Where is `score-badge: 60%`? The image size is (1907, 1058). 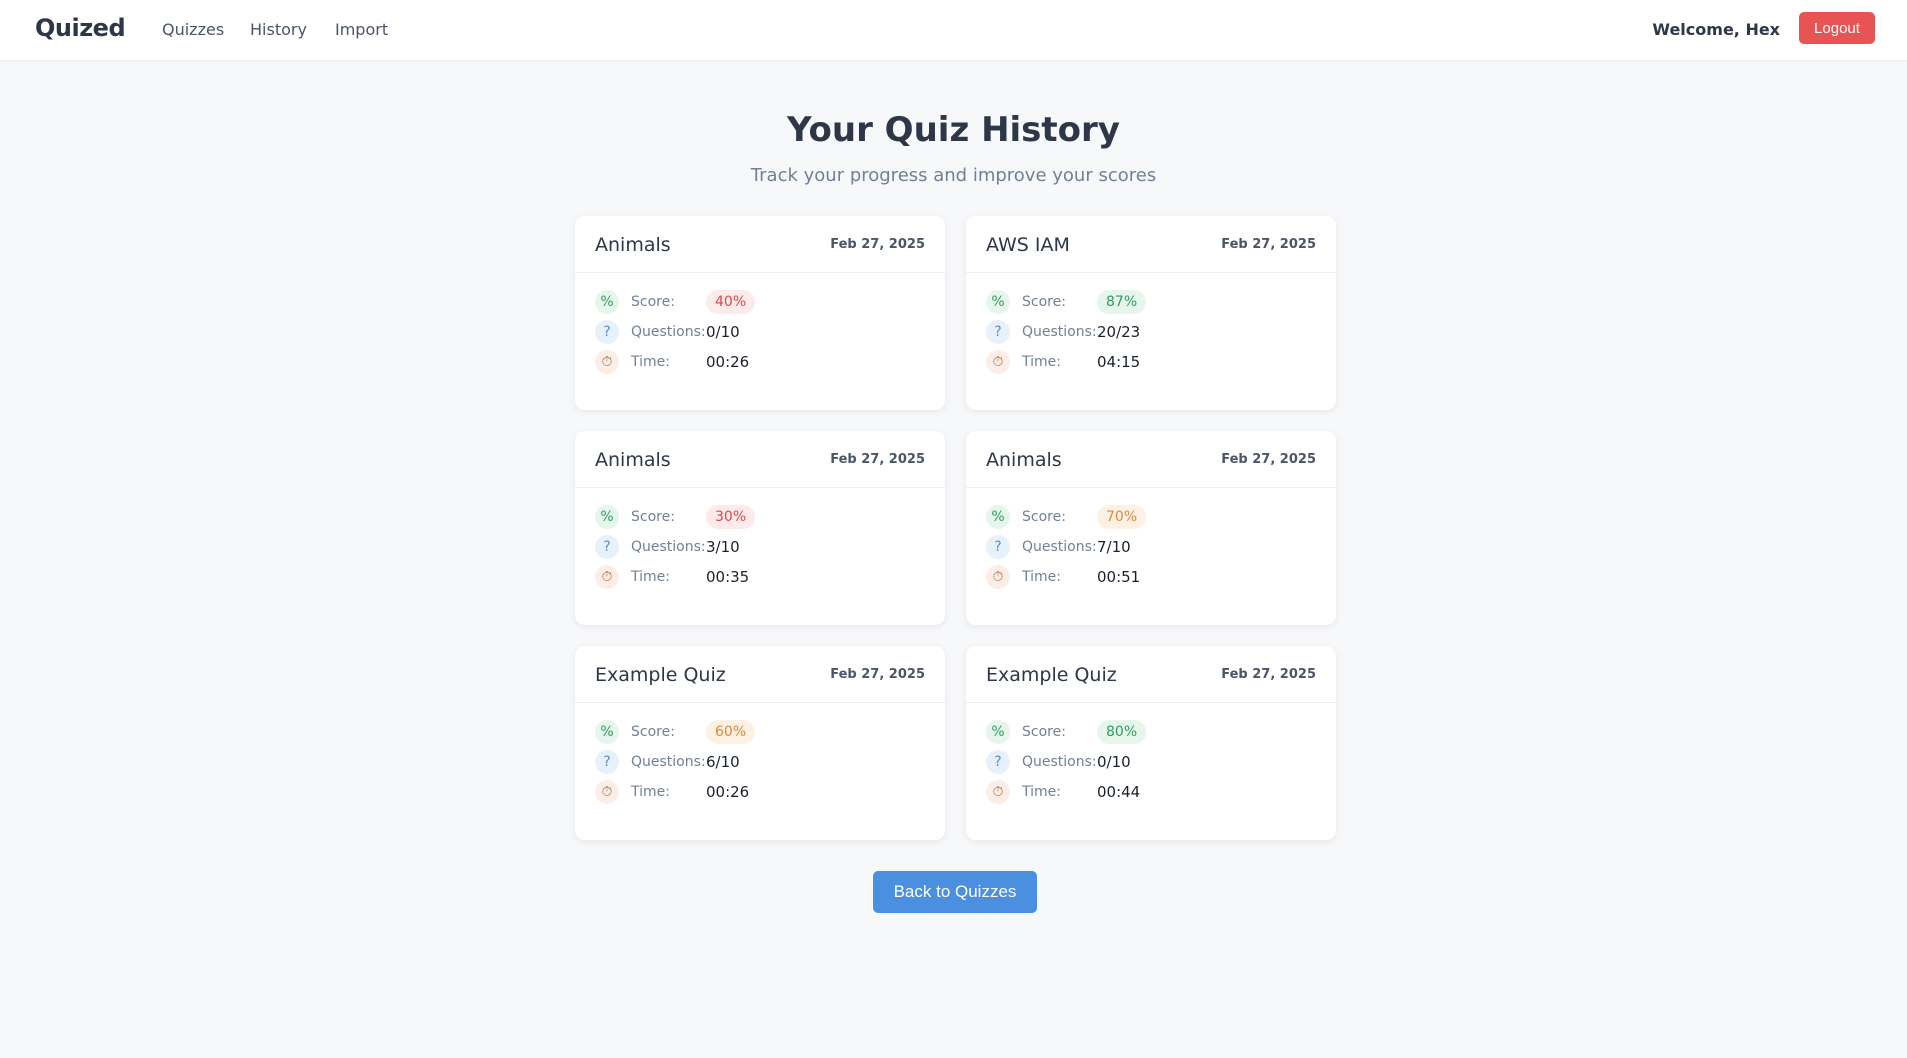 score-badge: 60% is located at coordinates (731, 732).